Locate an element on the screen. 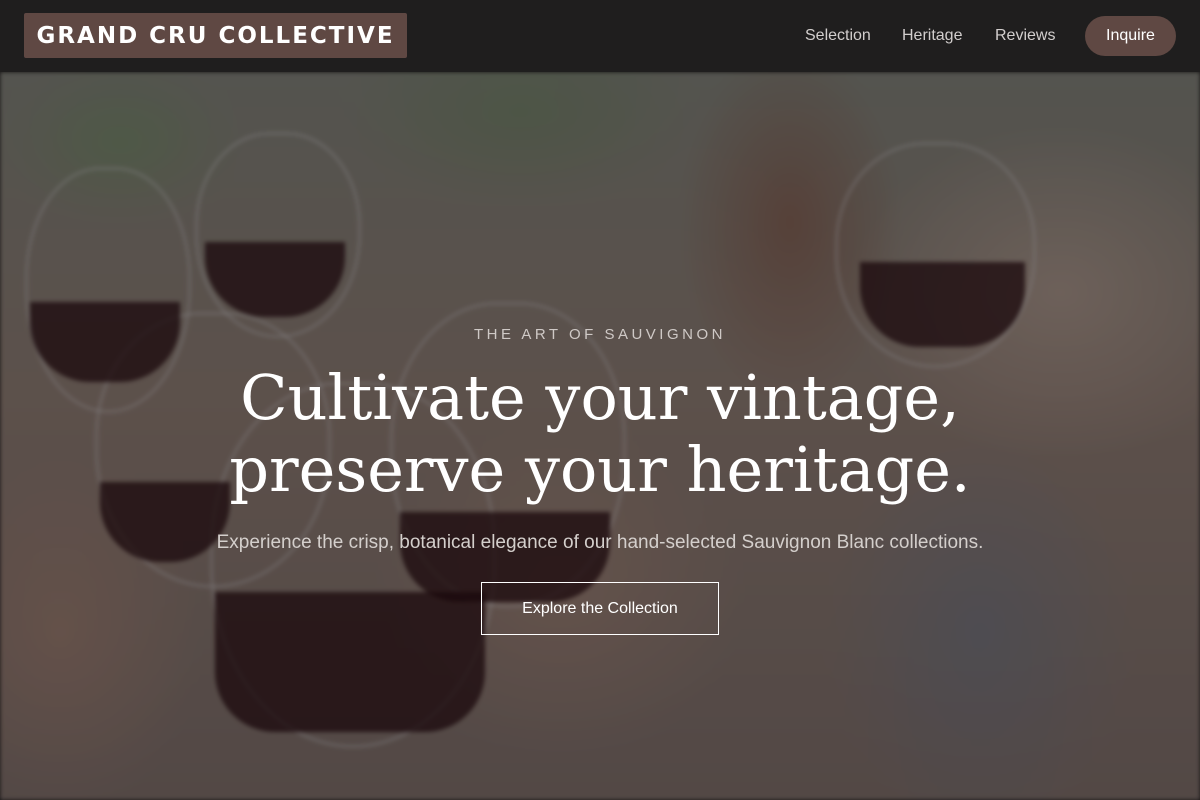 The image size is (1200, 800). hero-eyebrow: THE ART OF SAUVIGNON is located at coordinates (600, 334).